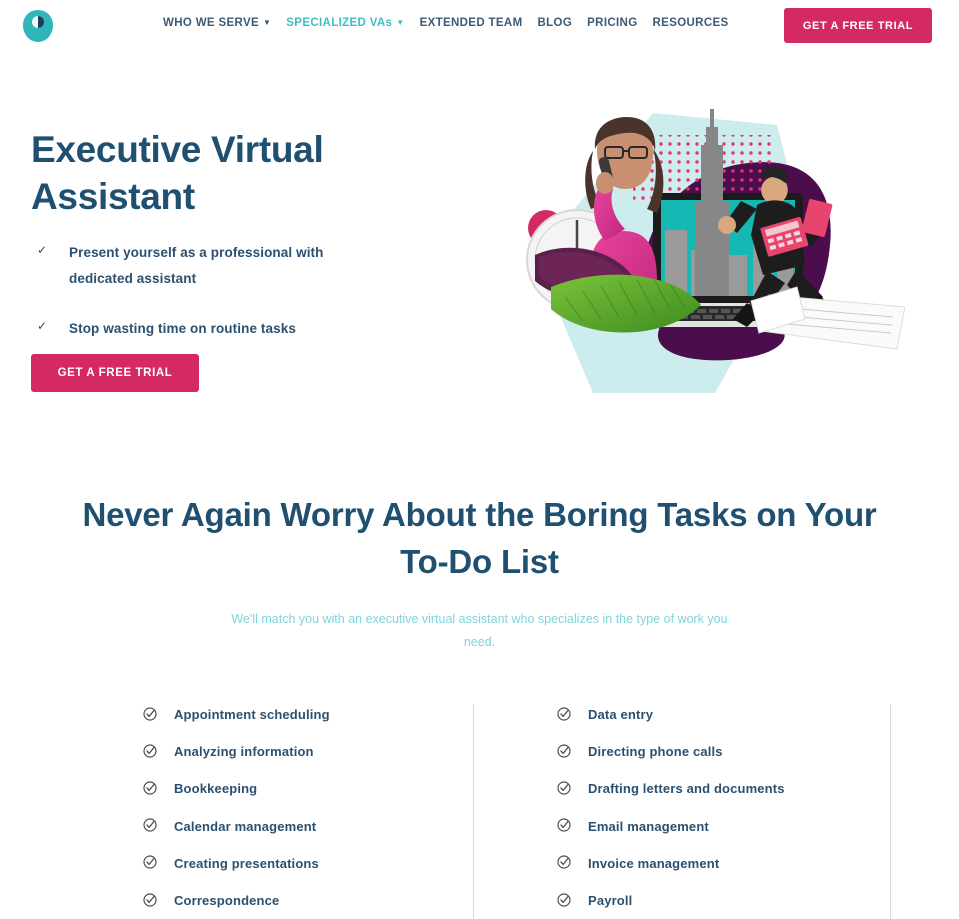 The image size is (959, 919). Describe the element at coordinates (654, 863) in the screenshot. I see `task-label: Invoice management` at that location.